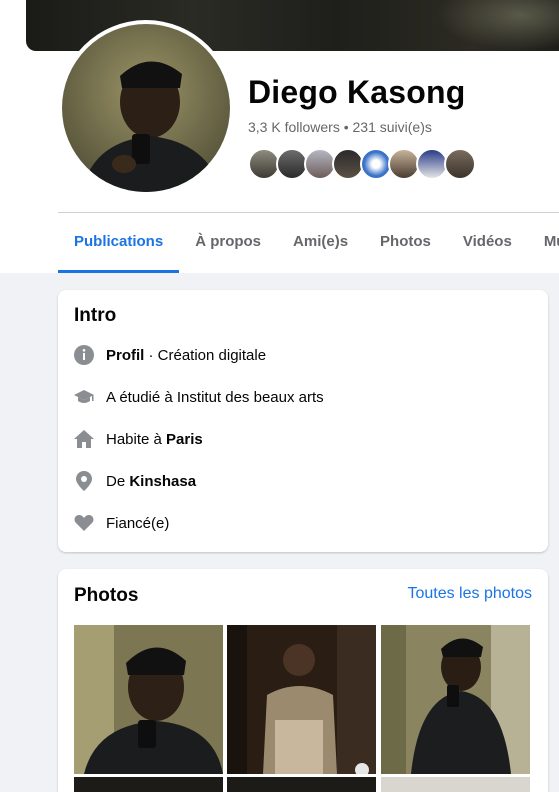  I want to click on intro-profile-category: · Création digitale, so click(205, 355).